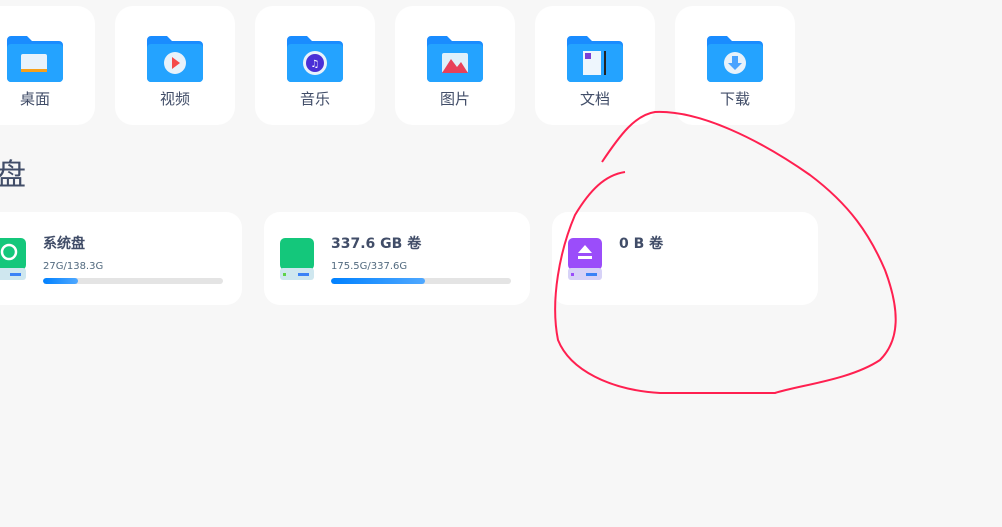  Describe the element at coordinates (174, 99) in the screenshot. I see `folder-label: 视频` at that location.